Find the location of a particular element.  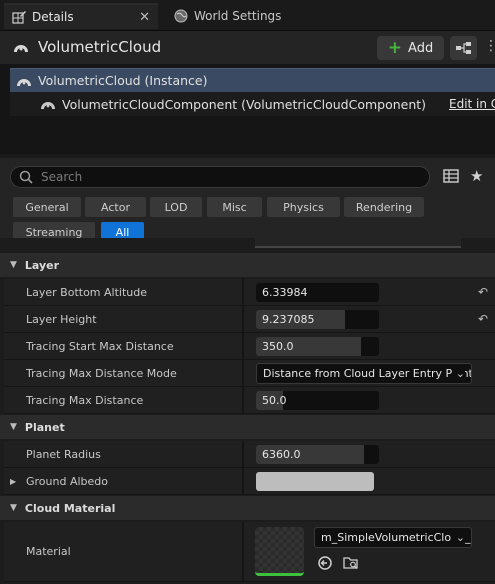

field-value: 350.0 is located at coordinates (278, 346).